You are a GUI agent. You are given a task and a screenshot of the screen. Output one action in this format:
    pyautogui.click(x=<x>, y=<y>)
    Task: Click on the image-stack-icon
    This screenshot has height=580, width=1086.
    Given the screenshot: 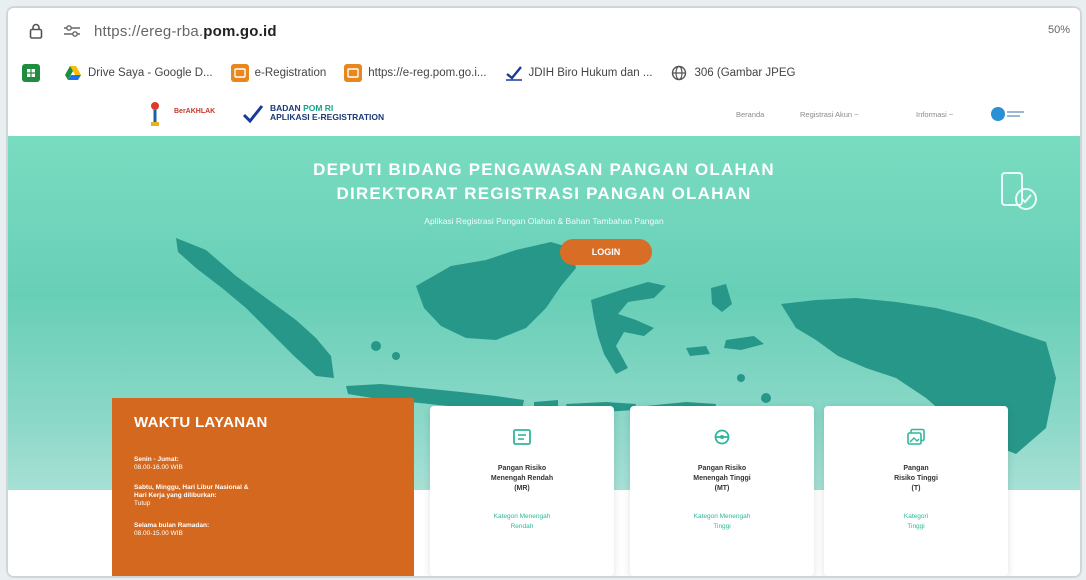 What is the action you would take?
    pyautogui.click(x=916, y=436)
    